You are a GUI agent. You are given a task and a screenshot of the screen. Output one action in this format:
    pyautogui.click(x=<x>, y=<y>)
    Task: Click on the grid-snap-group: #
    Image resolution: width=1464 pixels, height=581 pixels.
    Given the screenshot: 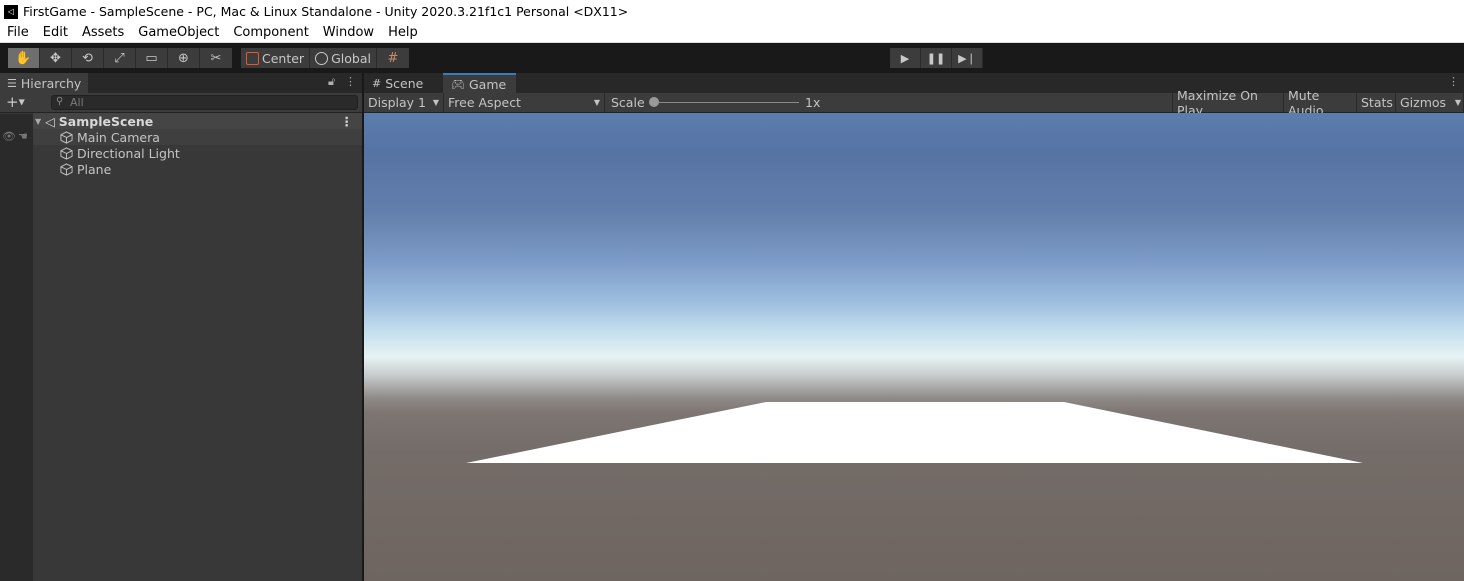 What is the action you would take?
    pyautogui.click(x=393, y=58)
    